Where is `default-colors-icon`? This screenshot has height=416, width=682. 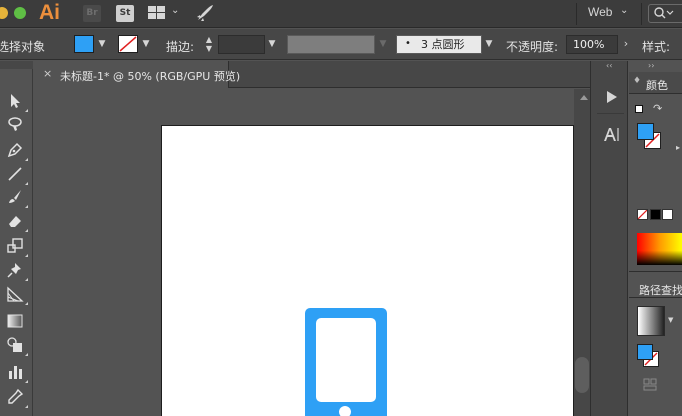
default-colors-icon is located at coordinates (639, 109).